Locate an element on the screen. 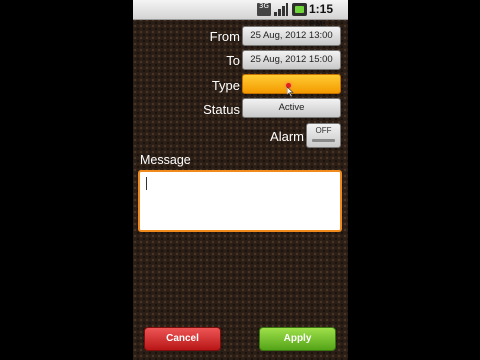  from-date-button: 25 Aug, 2012 13:00 is located at coordinates (291, 36).